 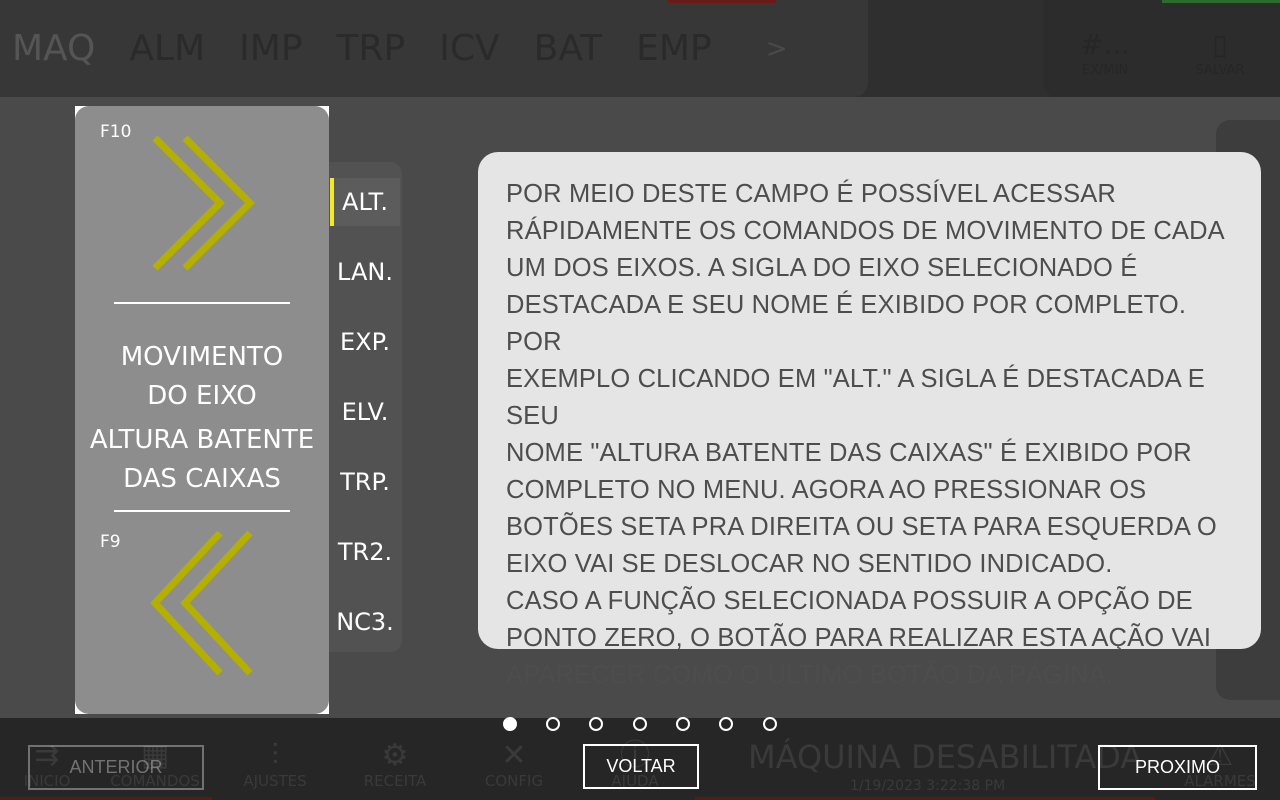 What do you see at coordinates (365, 272) in the screenshot?
I see `axis-lan: LAN.` at bounding box center [365, 272].